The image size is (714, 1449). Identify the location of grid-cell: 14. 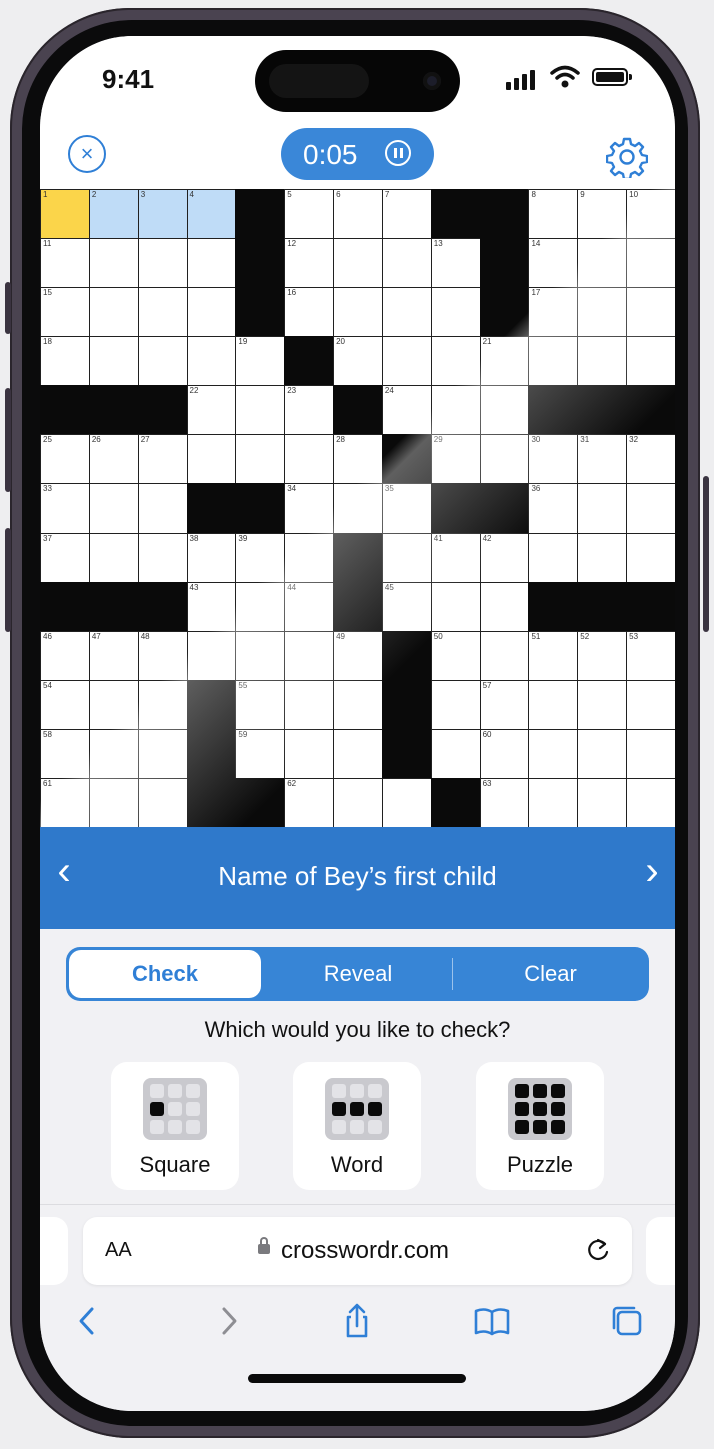
(553, 263).